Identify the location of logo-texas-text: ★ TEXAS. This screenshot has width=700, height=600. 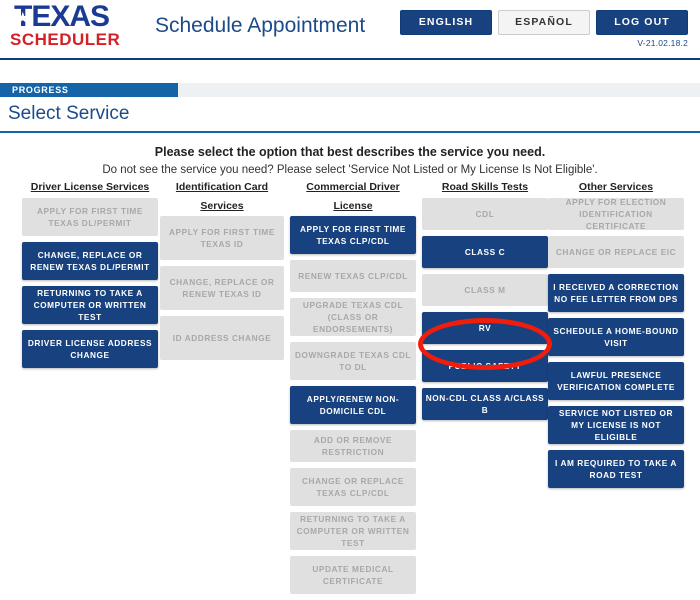
(78, 16).